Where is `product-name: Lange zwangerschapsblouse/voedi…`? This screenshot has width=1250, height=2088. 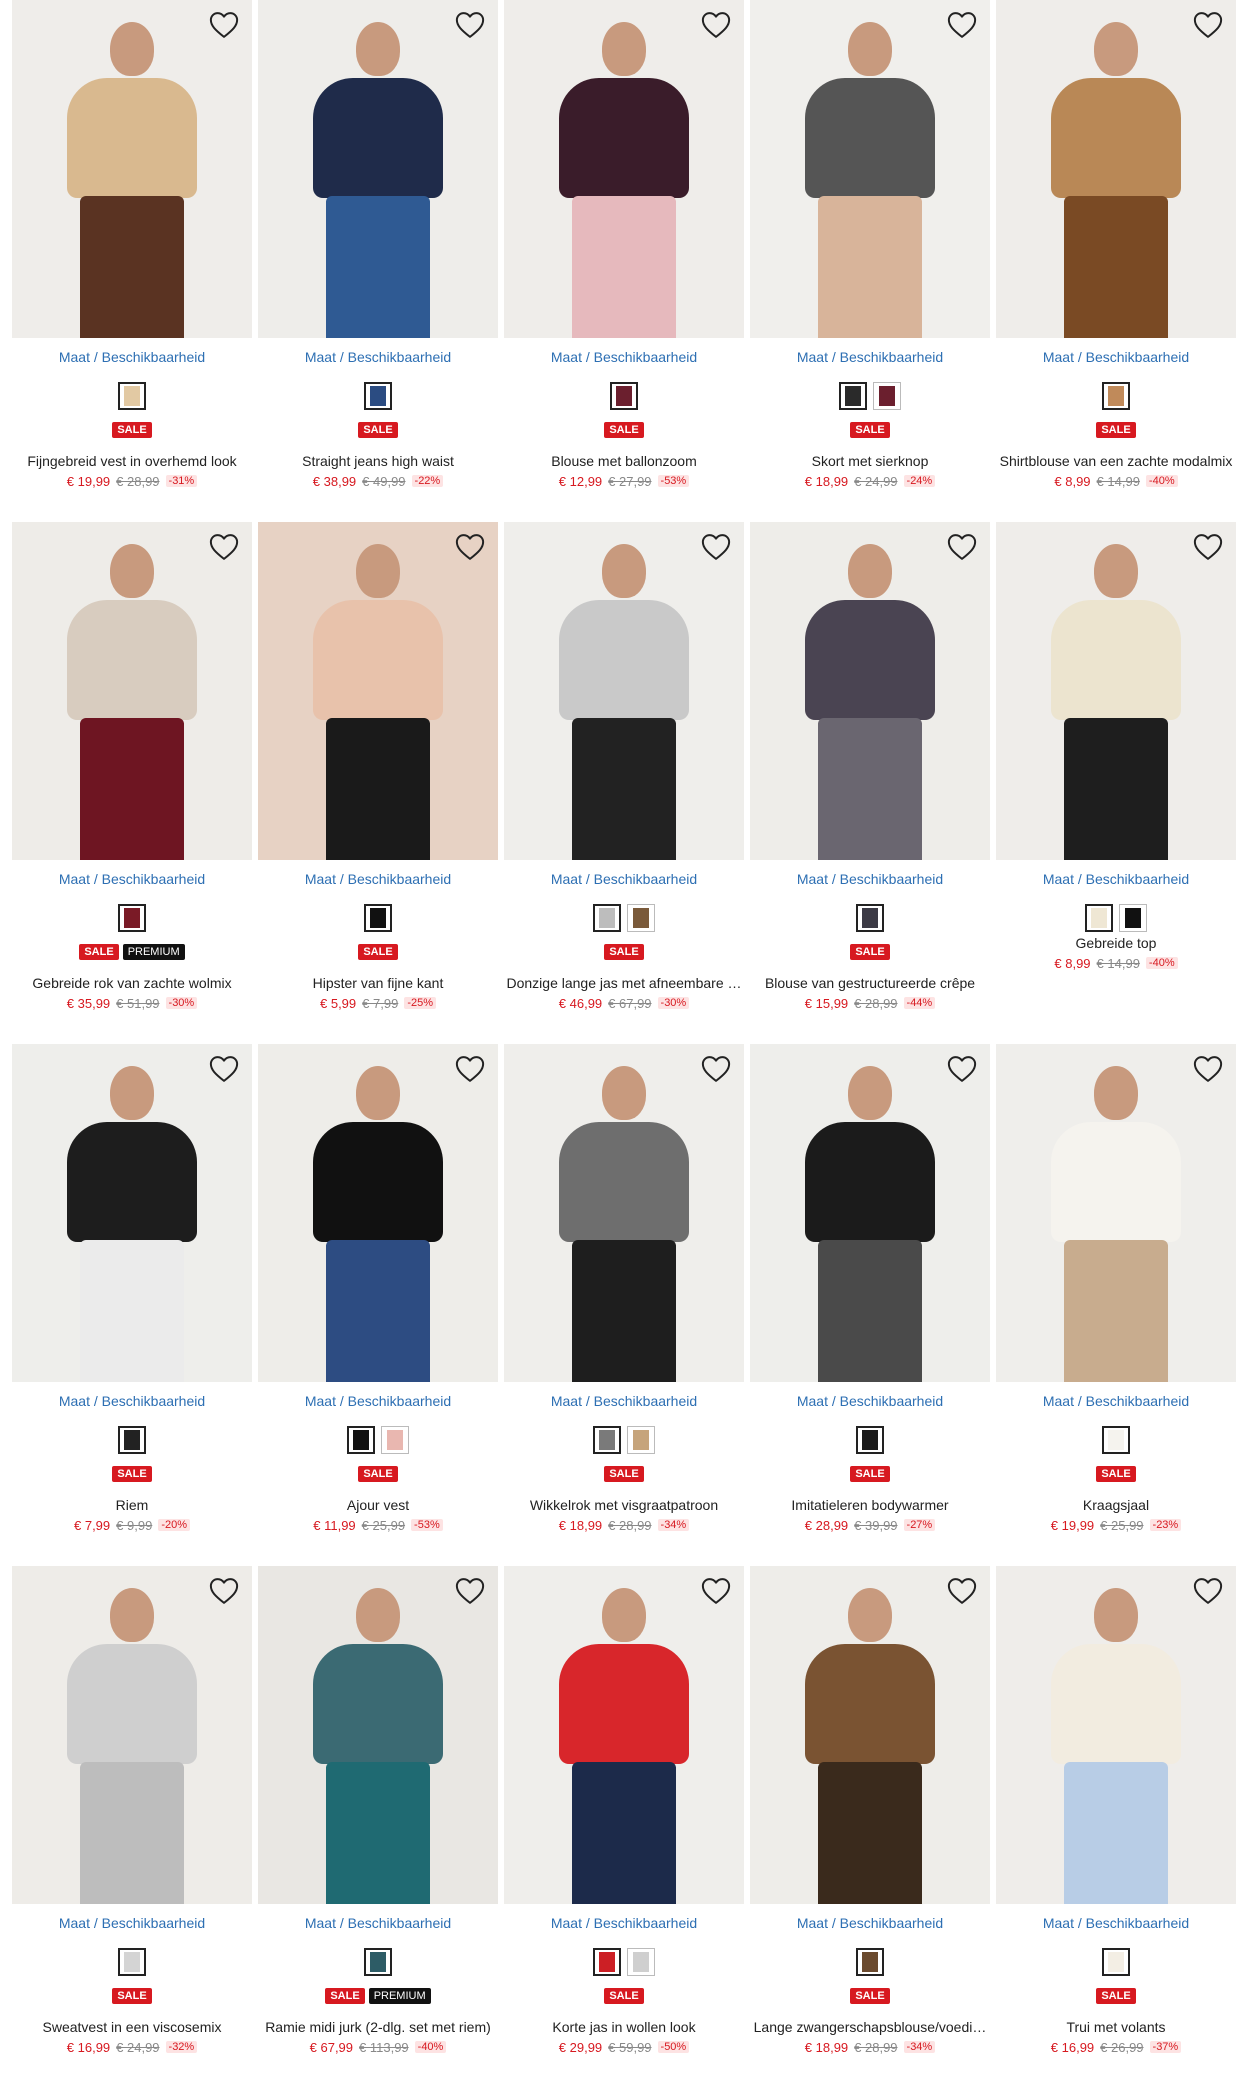
product-name: Lange zwangerschapsblouse/voedi… is located at coordinates (870, 2027).